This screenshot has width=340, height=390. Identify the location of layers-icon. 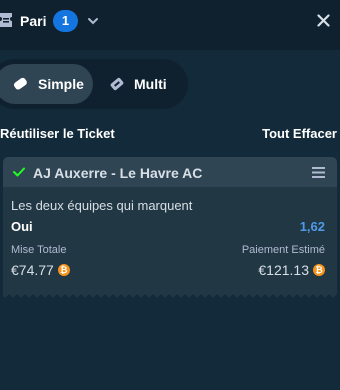
(117, 84).